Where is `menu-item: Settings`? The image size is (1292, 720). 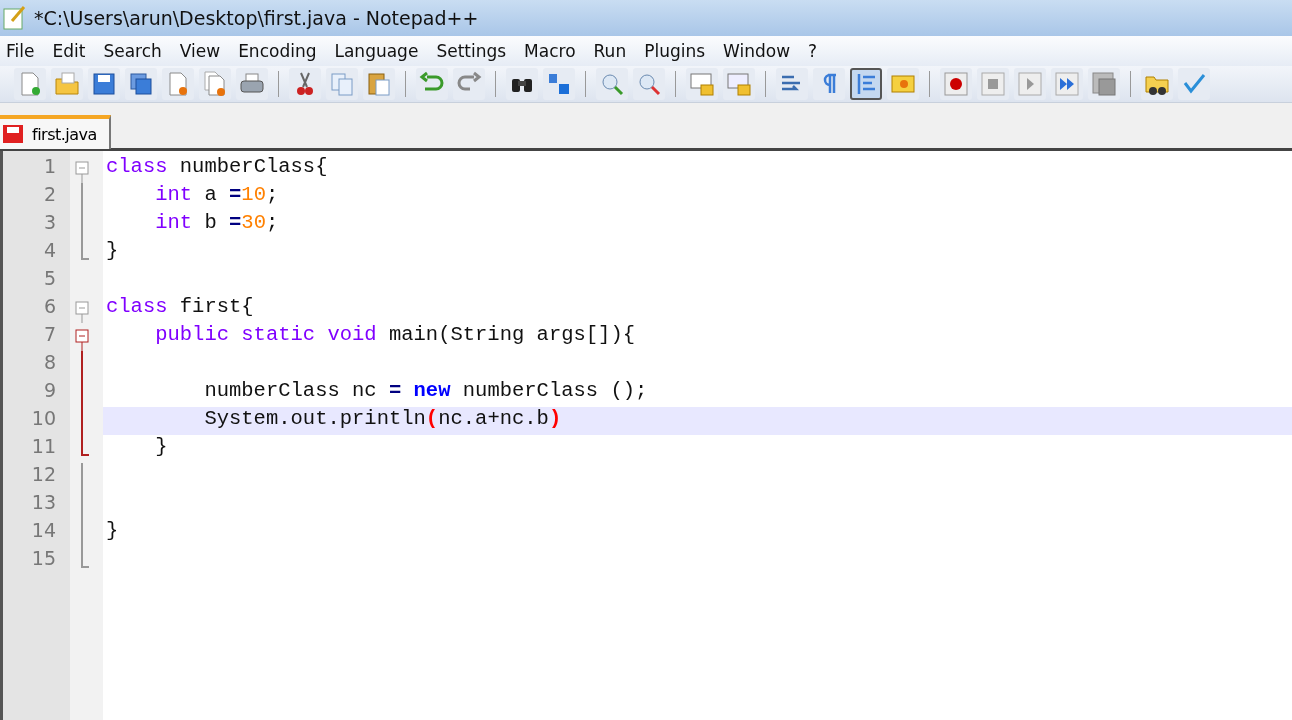
menu-item: Settings is located at coordinates (471, 51).